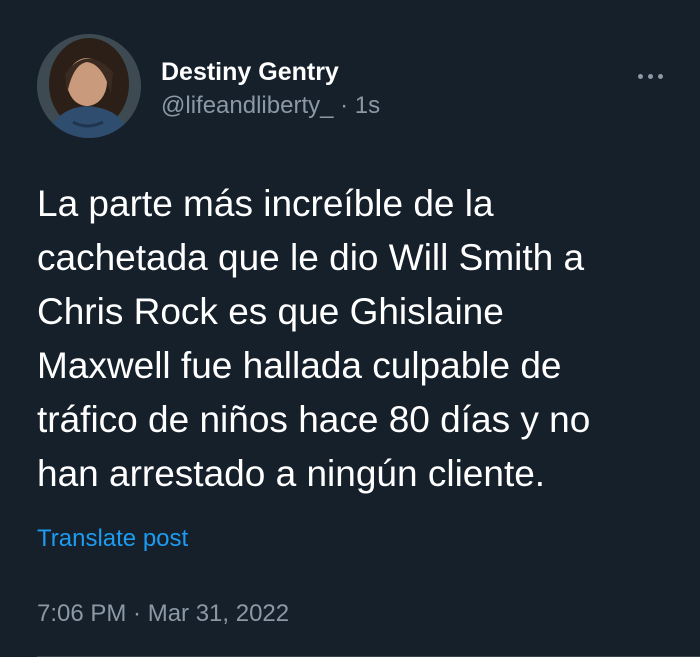  What do you see at coordinates (265, 203) in the screenshot?
I see `tweet-text-line: La parte más increíble de la` at bounding box center [265, 203].